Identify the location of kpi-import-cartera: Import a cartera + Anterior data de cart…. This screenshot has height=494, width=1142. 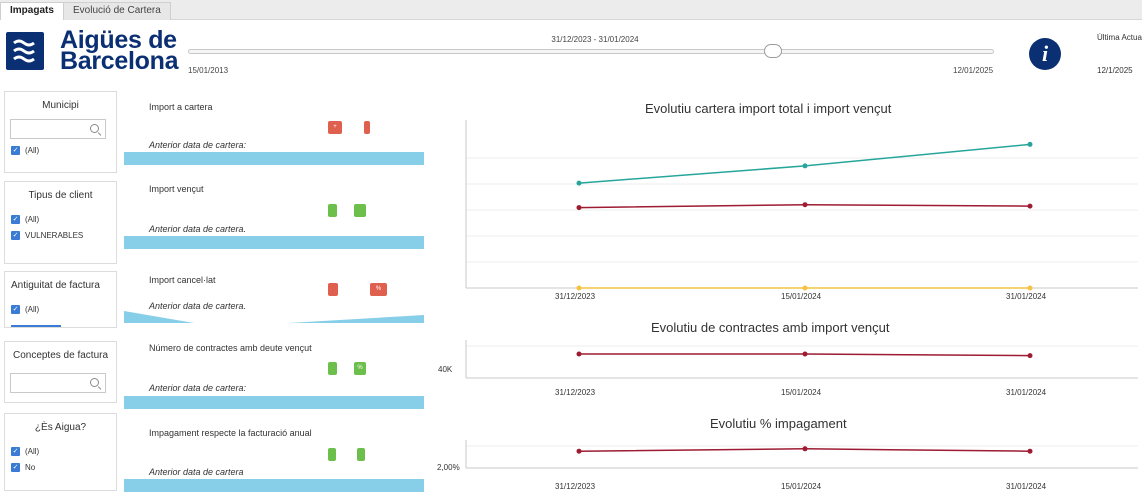
(274, 131).